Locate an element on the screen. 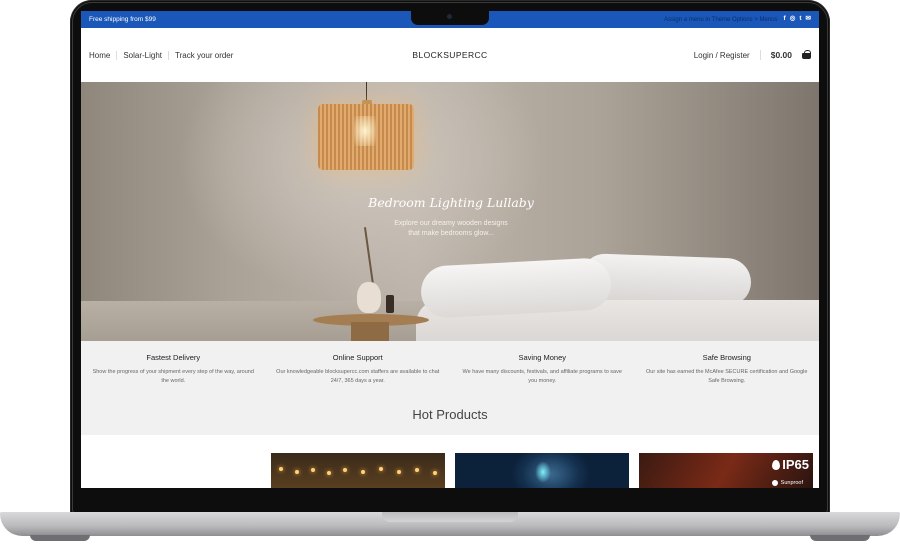 The image size is (900, 549). twitter-icon: t is located at coordinates (800, 19).